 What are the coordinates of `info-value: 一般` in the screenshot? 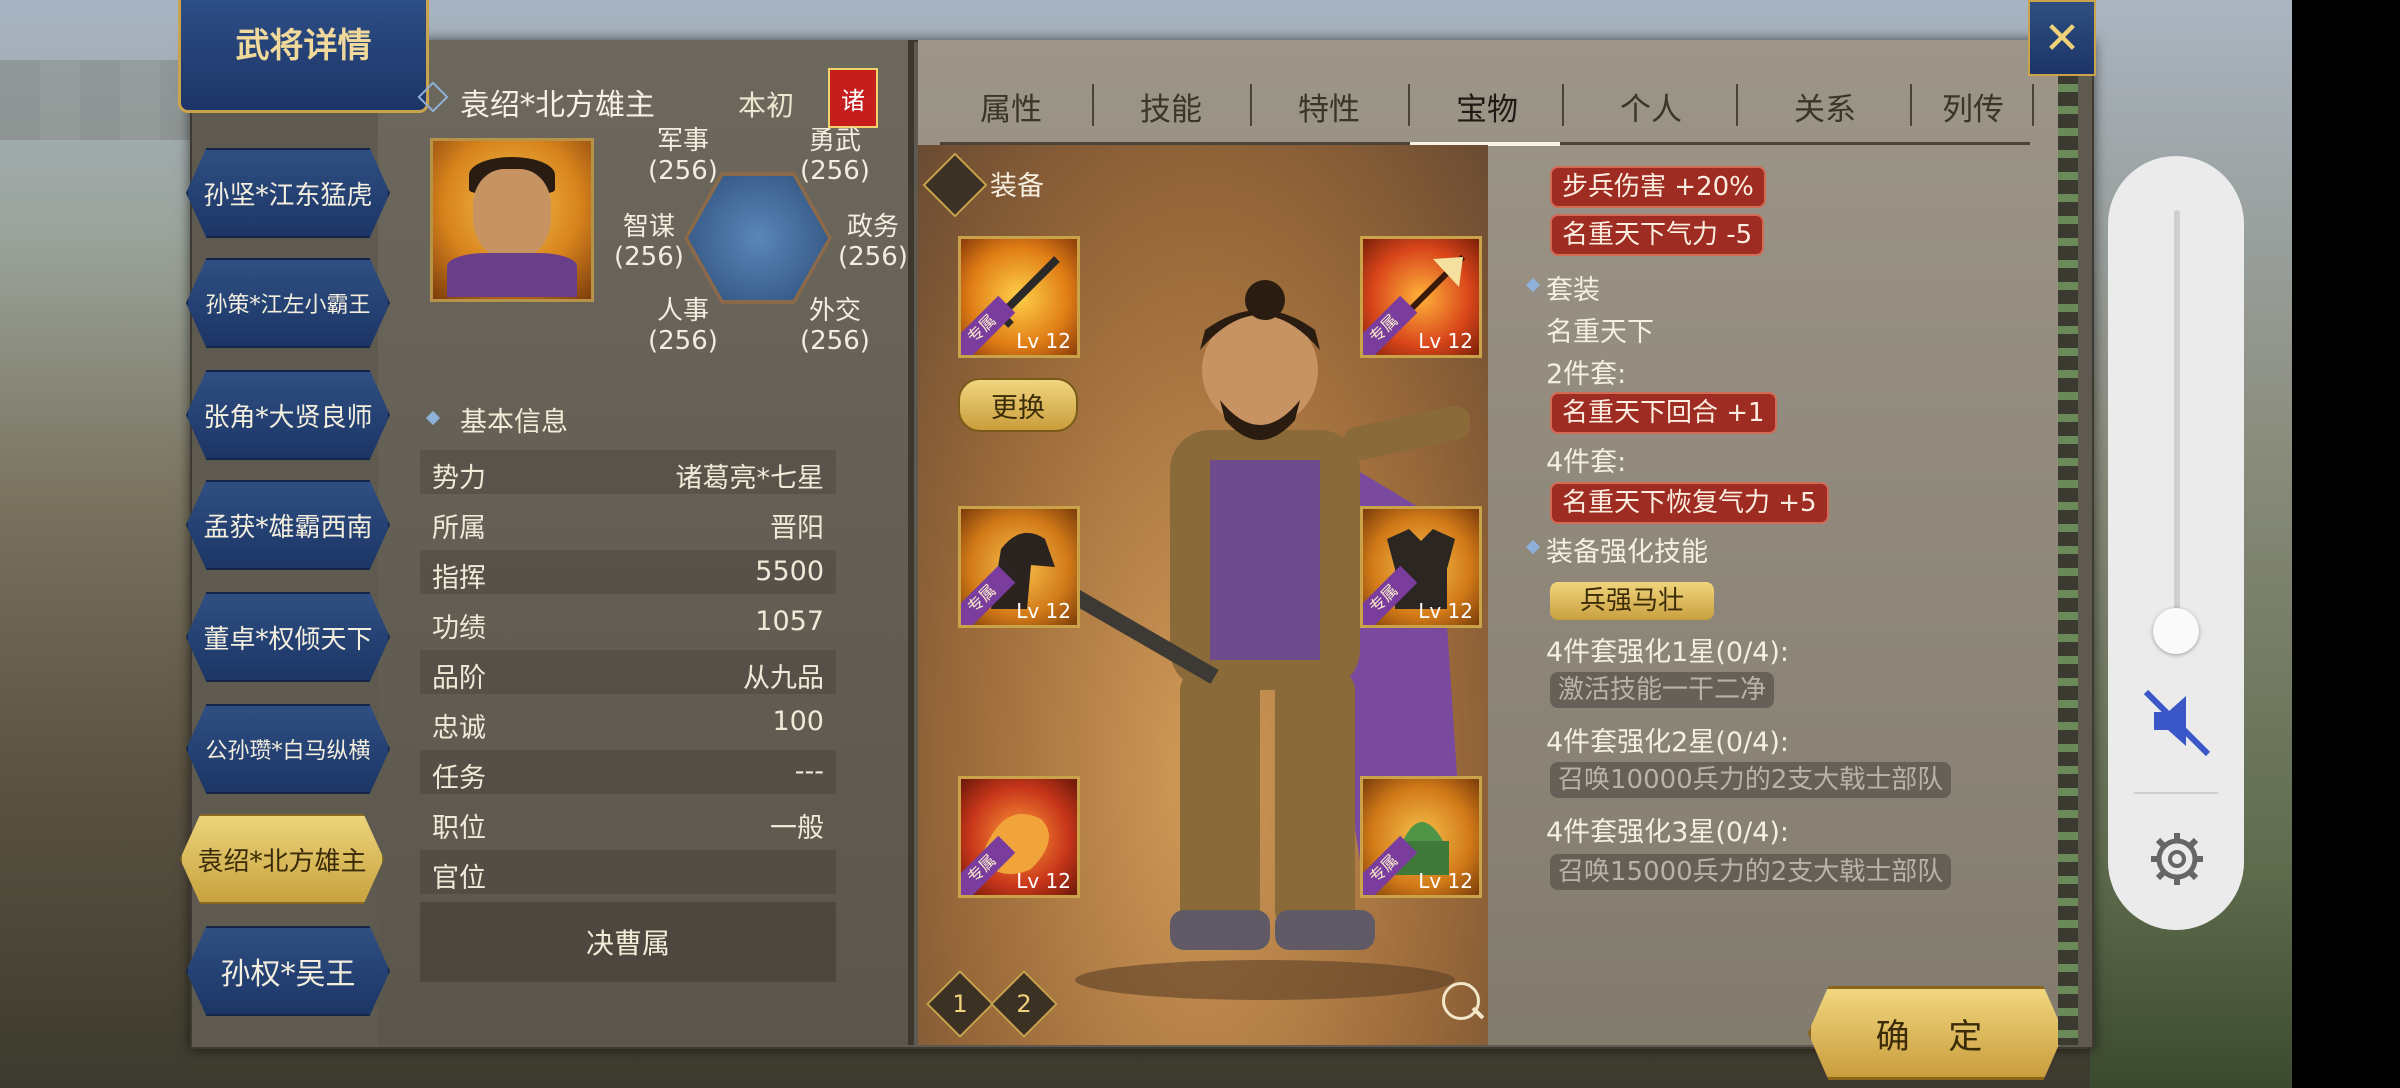 It's located at (797, 828).